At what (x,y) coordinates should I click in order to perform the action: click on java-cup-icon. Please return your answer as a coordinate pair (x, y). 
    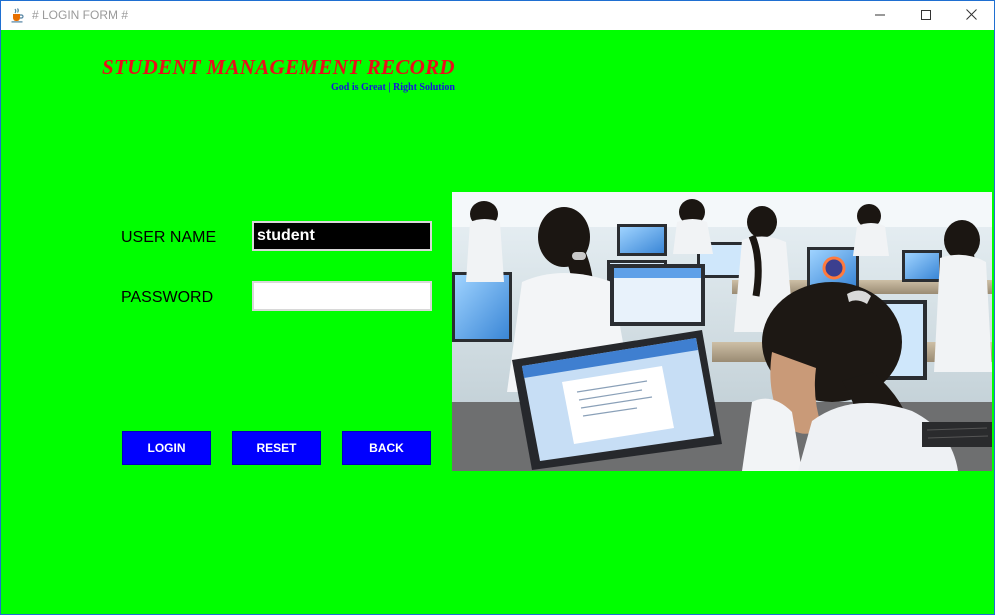
    Looking at the image, I should click on (17, 15).